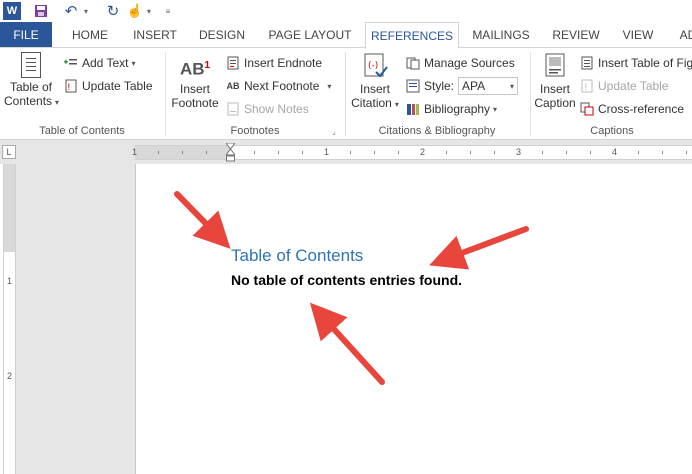 The width and height of the screenshot is (692, 474). Describe the element at coordinates (195, 103) in the screenshot. I see `insert-footnote-line2: Footnote` at that location.